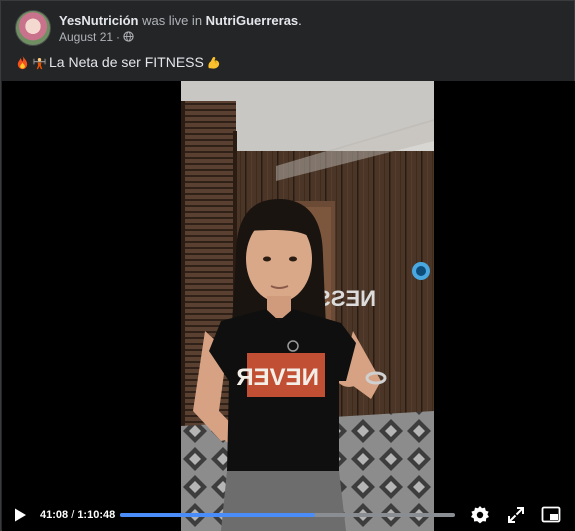 The image size is (575, 531). Describe the element at coordinates (217, 515) in the screenshot. I see `progress-fill` at that location.